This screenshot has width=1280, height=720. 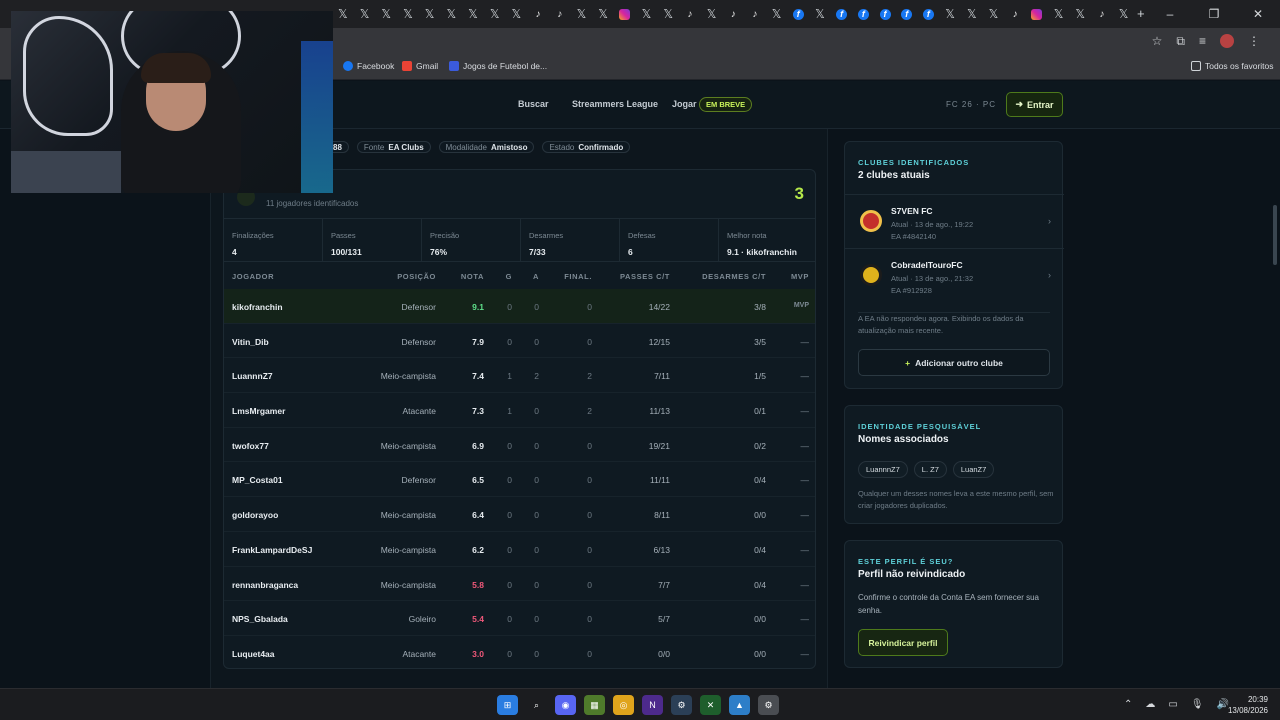 What do you see at coordinates (1232, 66) in the screenshot?
I see `all-bookmarks-button: Todos os favoritos` at bounding box center [1232, 66].